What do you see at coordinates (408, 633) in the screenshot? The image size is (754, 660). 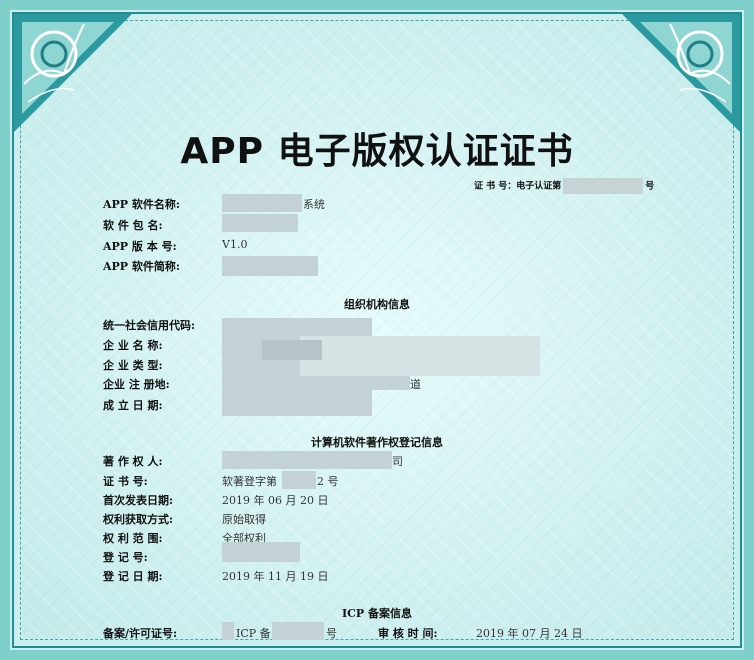 I see `review-time-label: 审 核 时 间:` at bounding box center [408, 633].